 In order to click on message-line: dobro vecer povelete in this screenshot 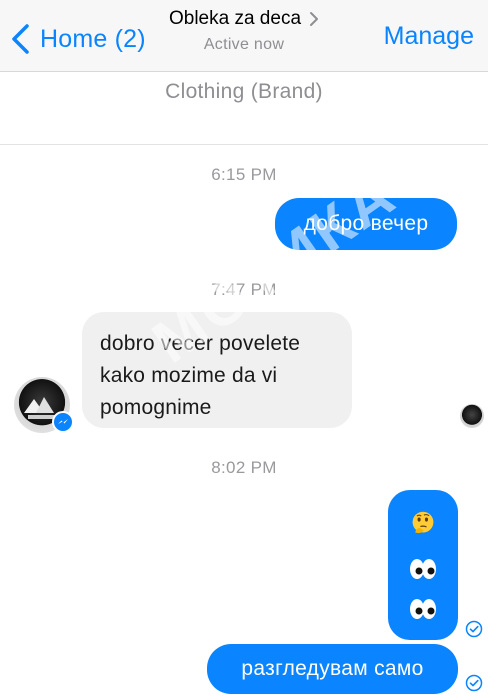, I will do `click(200, 343)`.